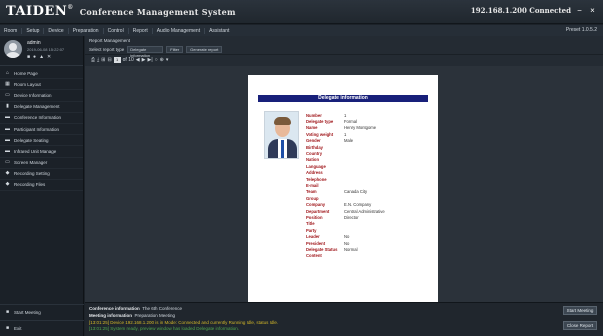 The height and width of the screenshot is (336, 603). What do you see at coordinates (7, 150) in the screenshot?
I see `infrared-icon: ▬` at bounding box center [7, 150].